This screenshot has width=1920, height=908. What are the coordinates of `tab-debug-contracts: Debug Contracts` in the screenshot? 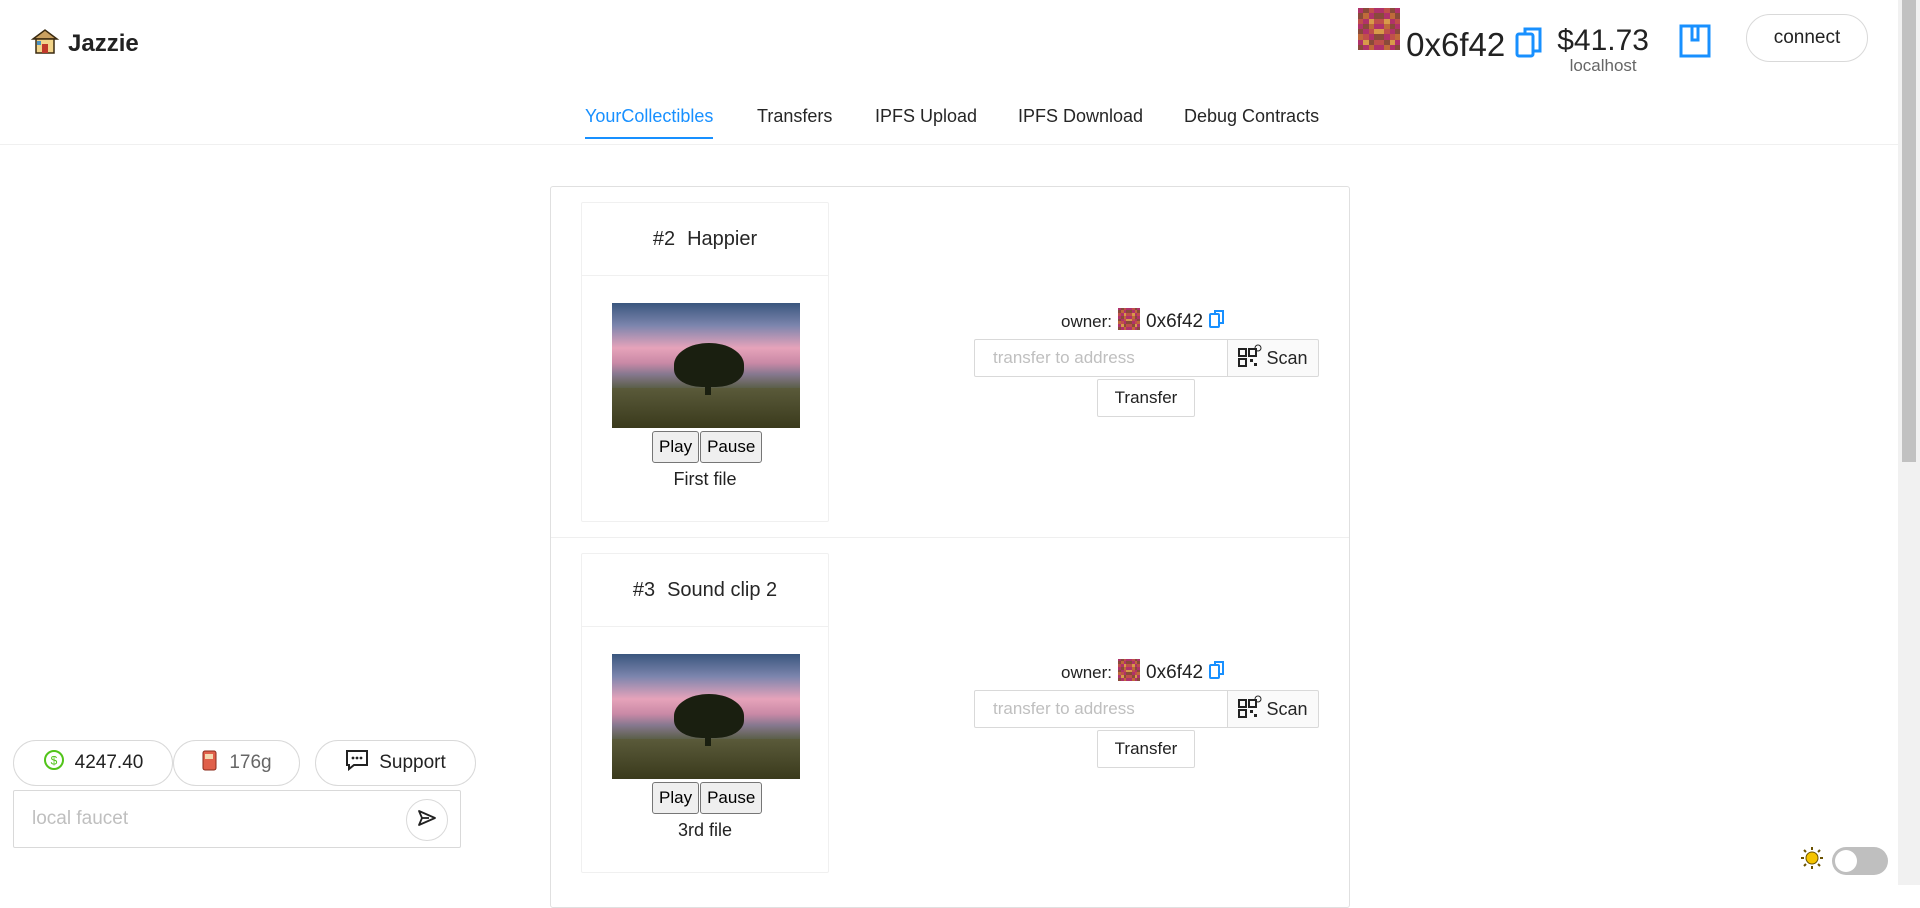 It's located at (1251, 121).